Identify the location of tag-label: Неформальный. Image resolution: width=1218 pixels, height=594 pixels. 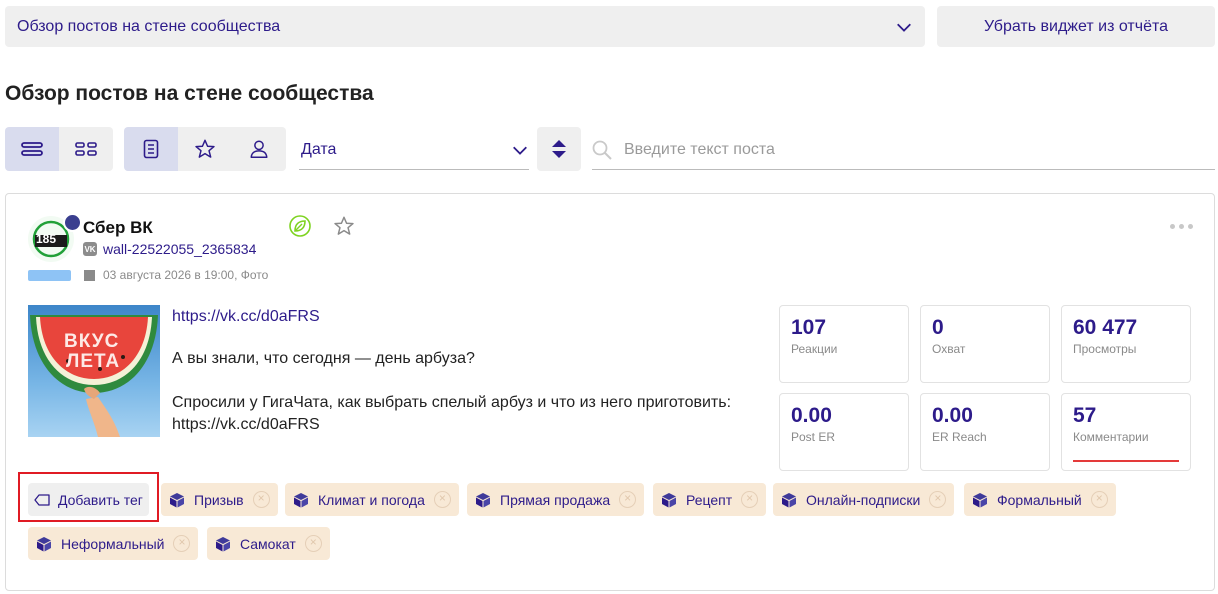
(113, 543).